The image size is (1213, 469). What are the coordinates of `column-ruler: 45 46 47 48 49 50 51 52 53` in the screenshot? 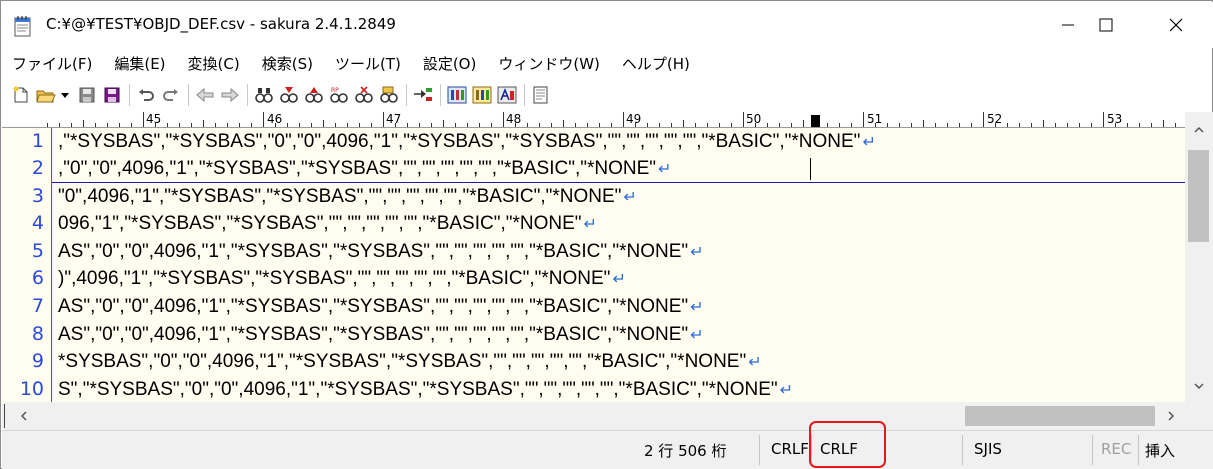 It's located at (616, 120).